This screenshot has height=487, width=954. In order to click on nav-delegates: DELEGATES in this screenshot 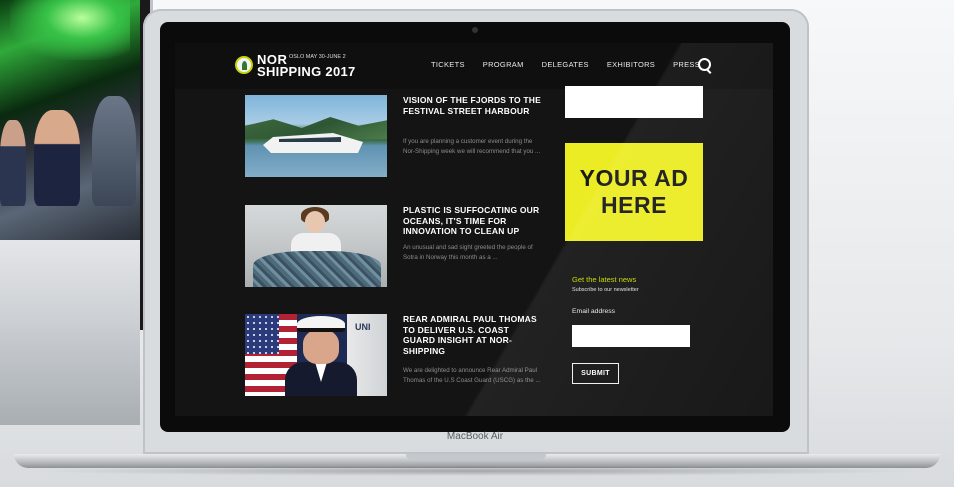, I will do `click(565, 64)`.